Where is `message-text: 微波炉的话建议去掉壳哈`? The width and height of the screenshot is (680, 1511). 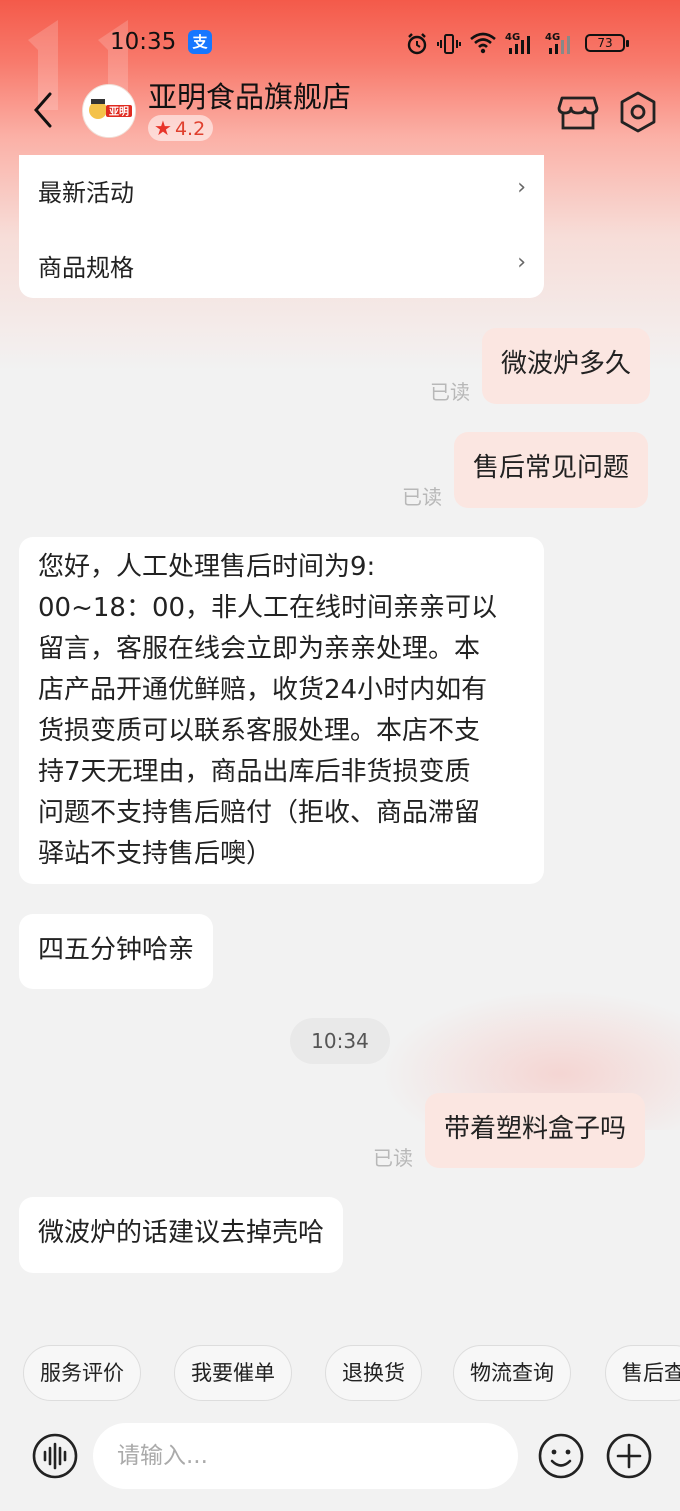 message-text: 微波炉的话建议去掉壳哈 is located at coordinates (181, 1233).